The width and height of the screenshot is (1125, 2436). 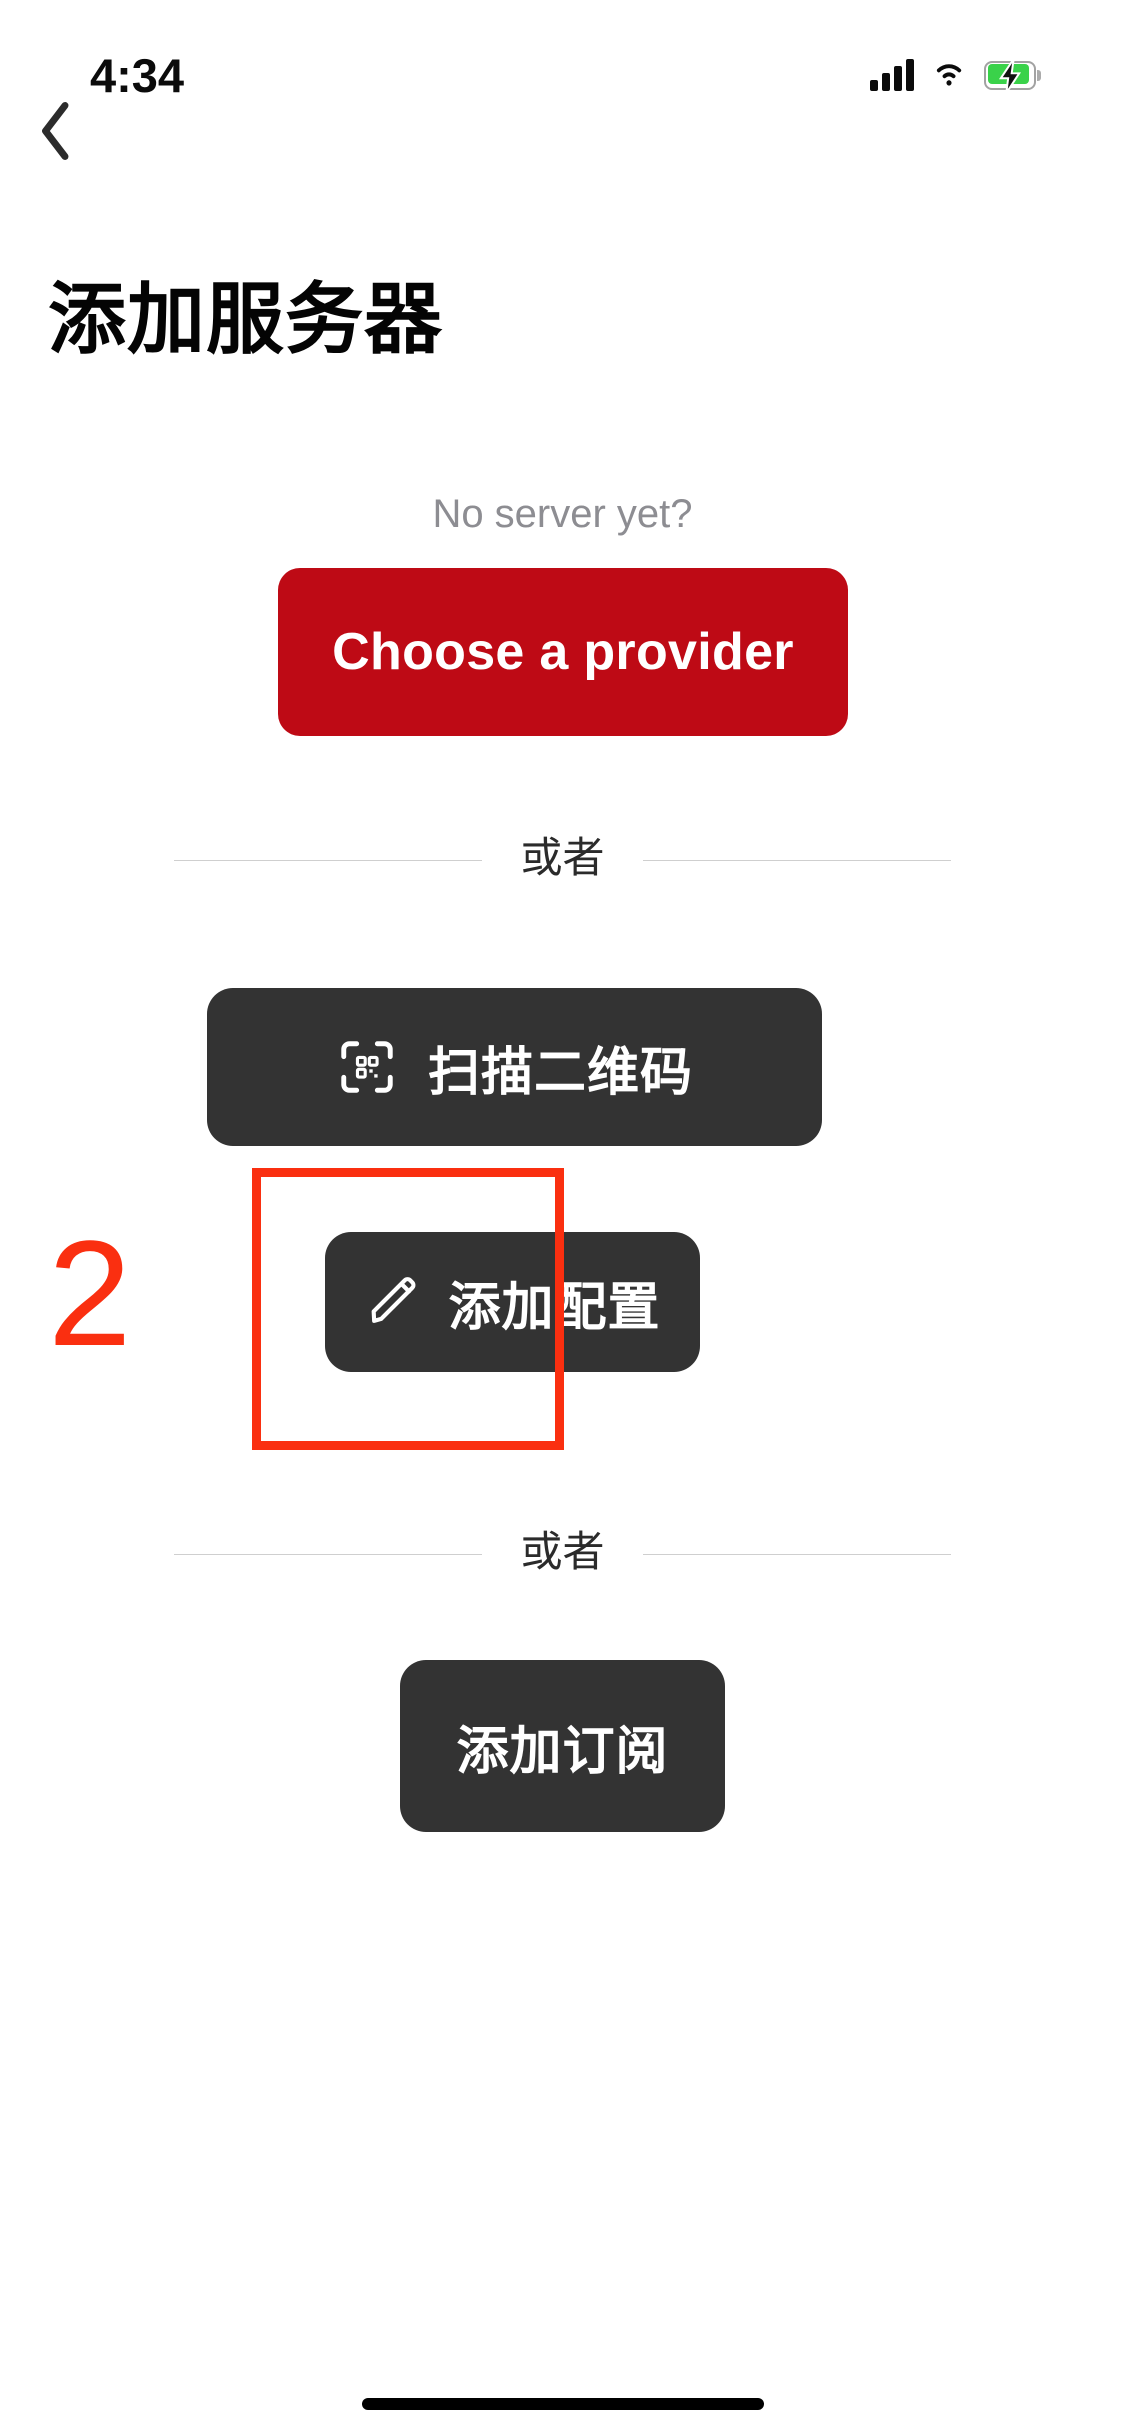 I want to click on divider-or-1: 或者, so click(x=562, y=860).